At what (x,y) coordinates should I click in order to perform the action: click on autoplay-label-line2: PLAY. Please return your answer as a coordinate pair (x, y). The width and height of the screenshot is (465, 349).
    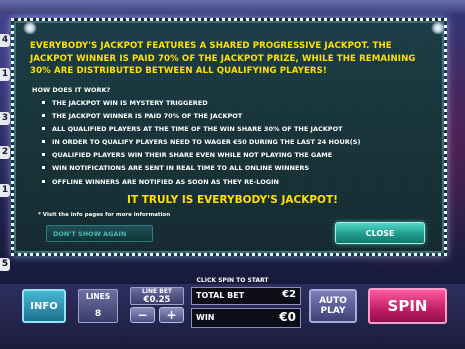
    Looking at the image, I should click on (333, 311).